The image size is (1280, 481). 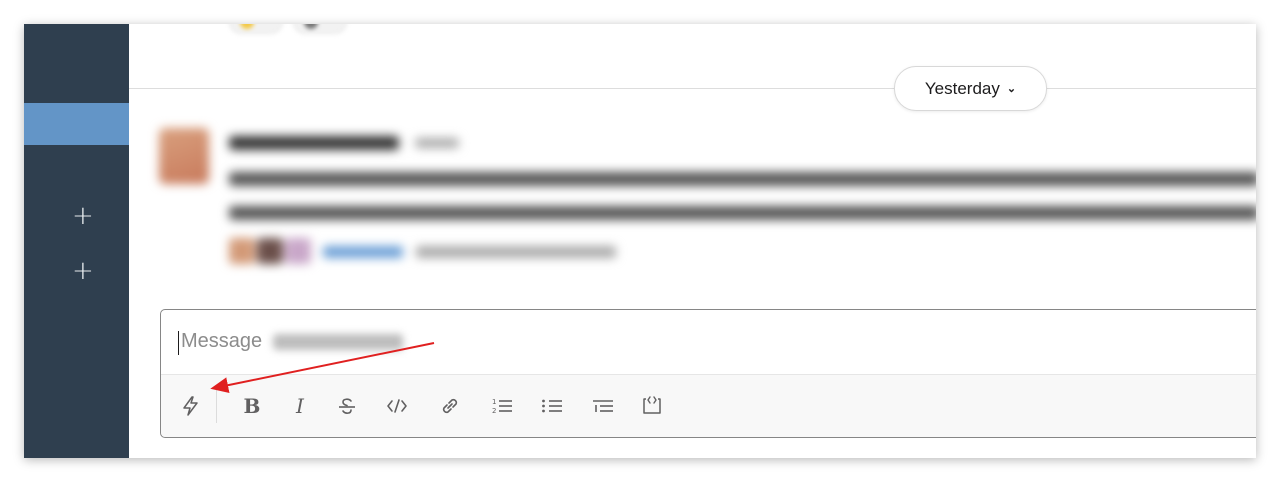 What do you see at coordinates (83, 271) in the screenshot?
I see `add-direct-message-button: +` at bounding box center [83, 271].